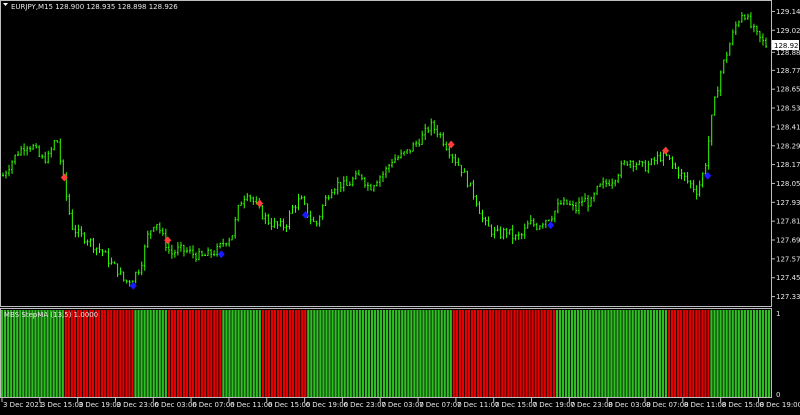  Describe the element at coordinates (364, 405) in the screenshot. I see `time-label: 6 Dec 23:00` at that location.